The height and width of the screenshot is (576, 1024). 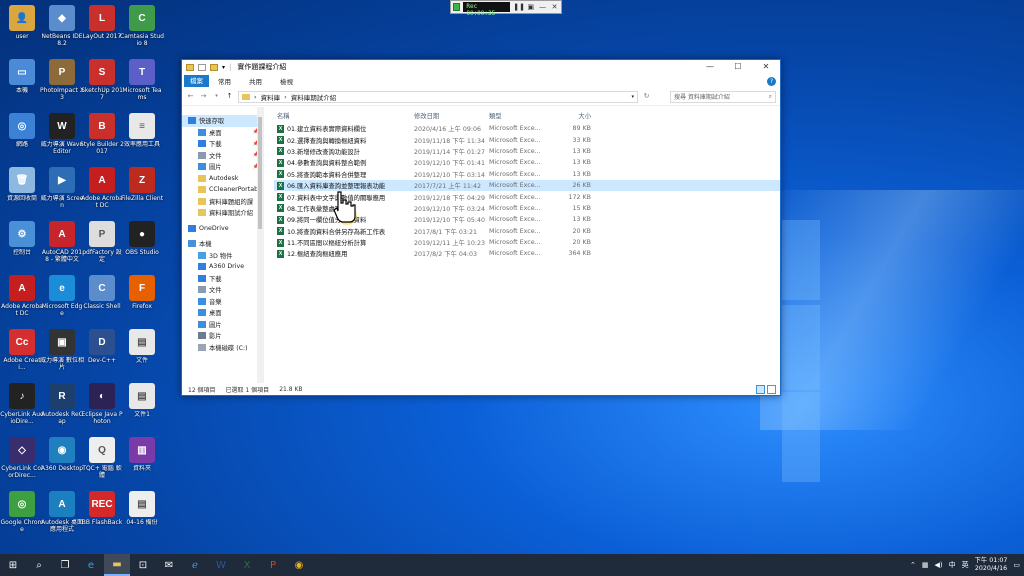 What do you see at coordinates (102, 83) in the screenshot?
I see `desktop-icon: S SketchUp 2017` at bounding box center [102, 83].